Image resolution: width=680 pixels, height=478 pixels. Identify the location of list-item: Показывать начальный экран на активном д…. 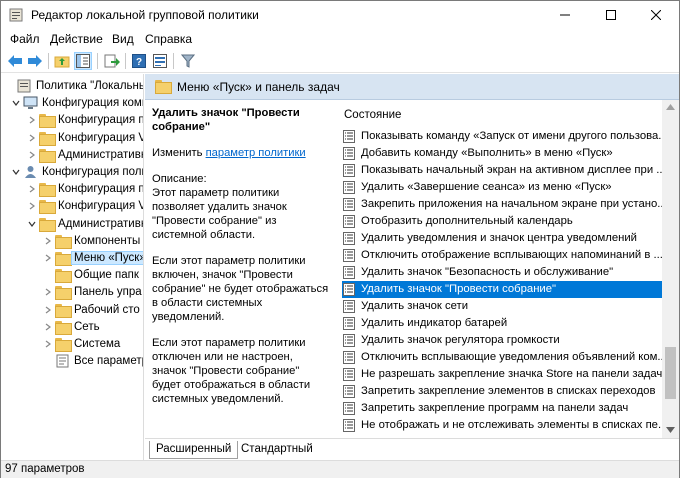
(502, 170).